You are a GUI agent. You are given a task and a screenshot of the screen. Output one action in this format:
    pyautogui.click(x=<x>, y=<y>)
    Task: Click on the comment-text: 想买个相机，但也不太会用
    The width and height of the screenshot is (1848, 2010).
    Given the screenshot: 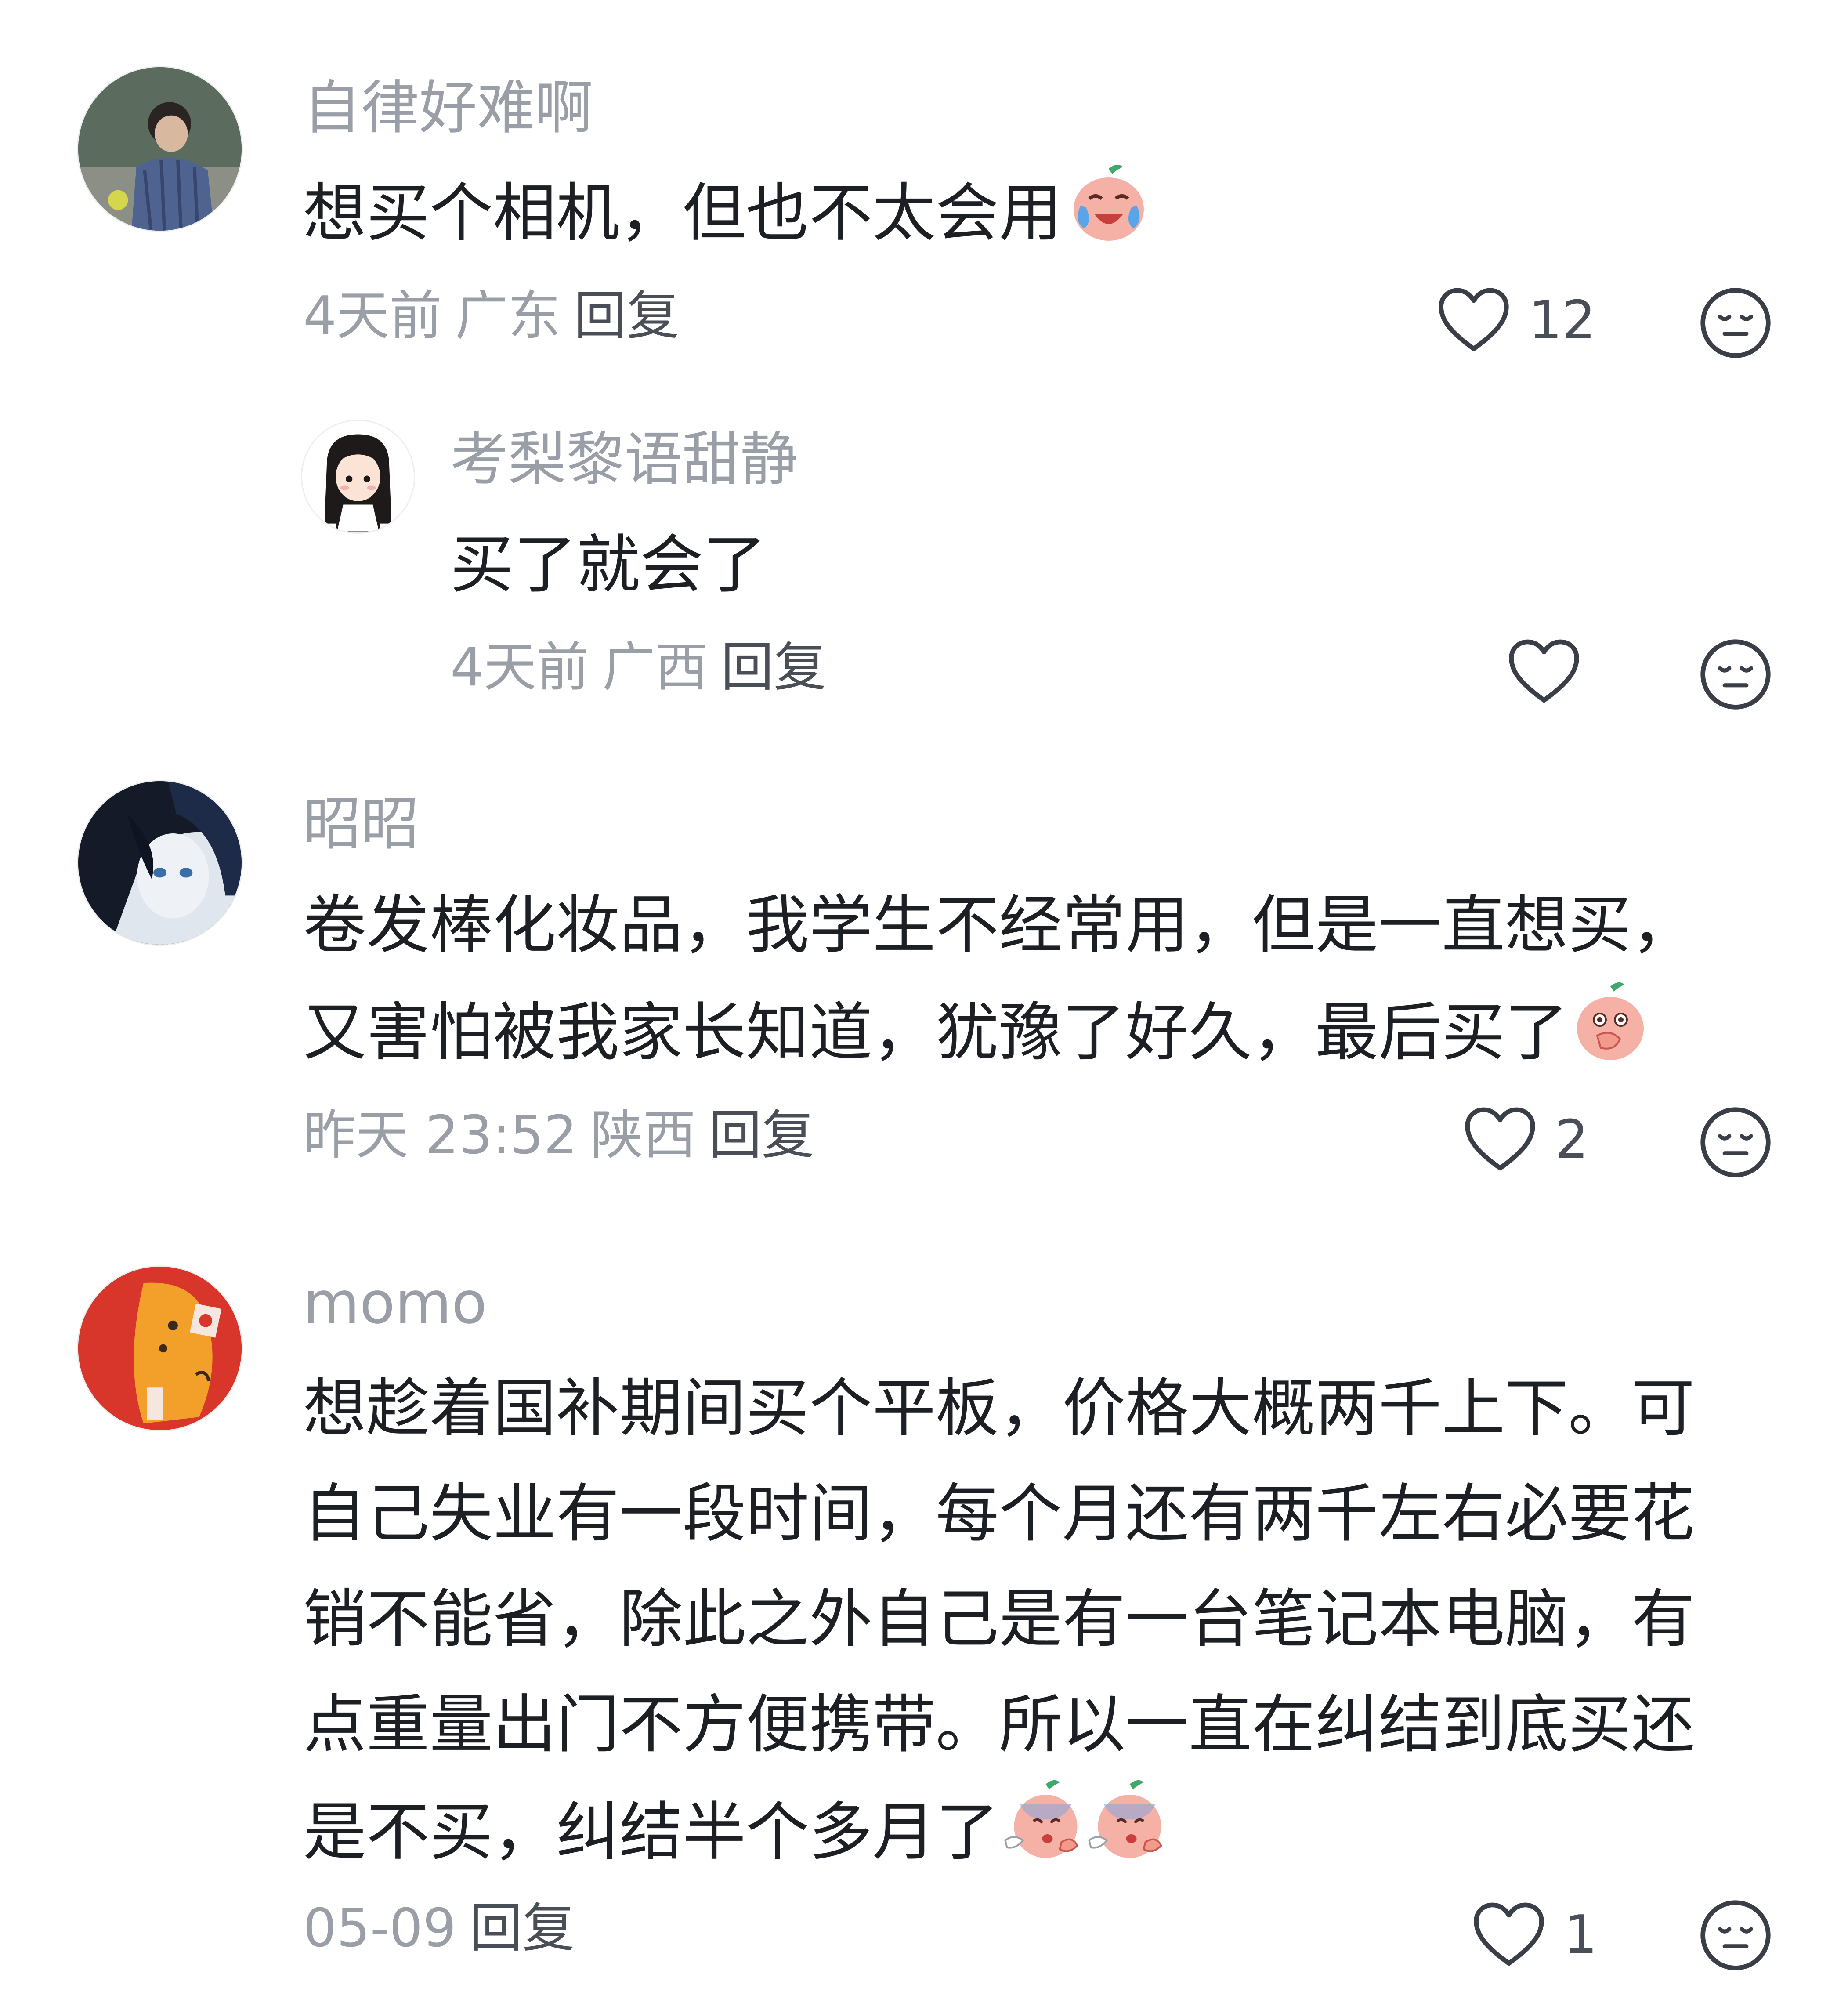 What is the action you would take?
    pyautogui.click(x=1028, y=217)
    